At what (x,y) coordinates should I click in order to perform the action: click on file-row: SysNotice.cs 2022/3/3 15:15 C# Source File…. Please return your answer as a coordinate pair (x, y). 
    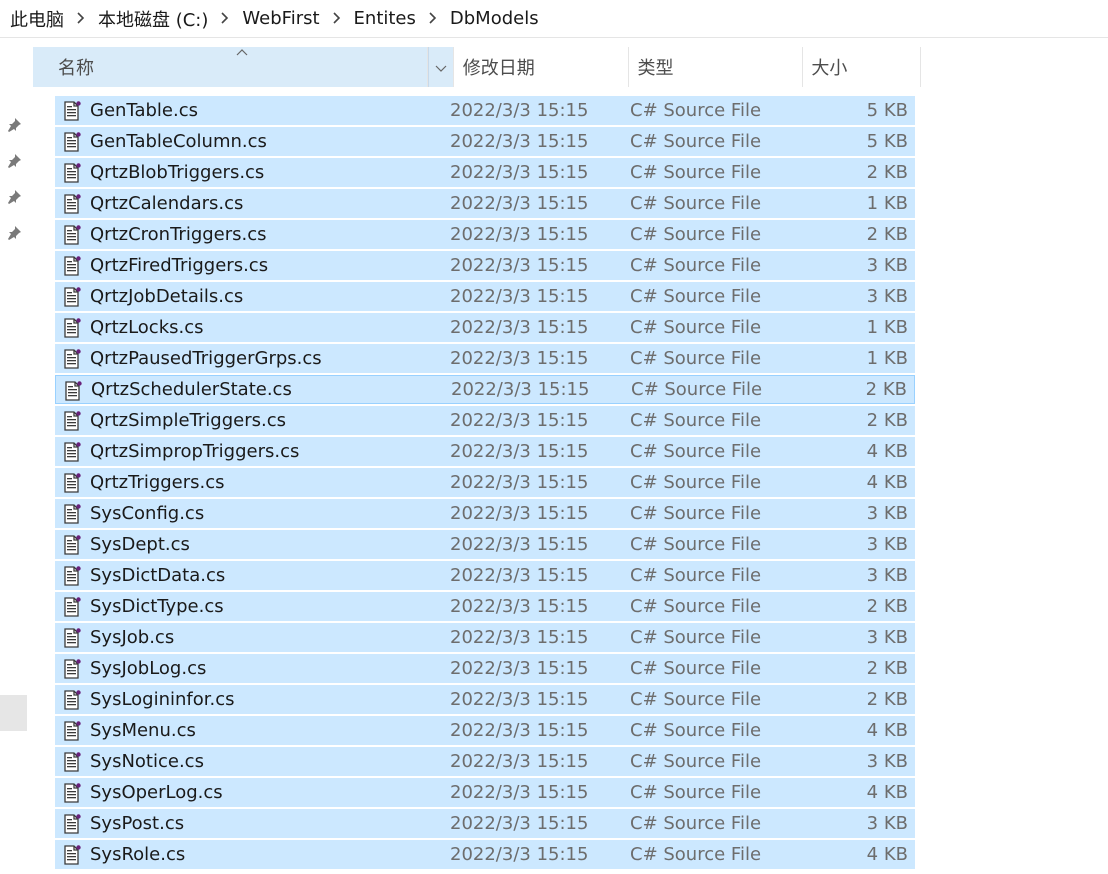
    Looking at the image, I should click on (485, 761).